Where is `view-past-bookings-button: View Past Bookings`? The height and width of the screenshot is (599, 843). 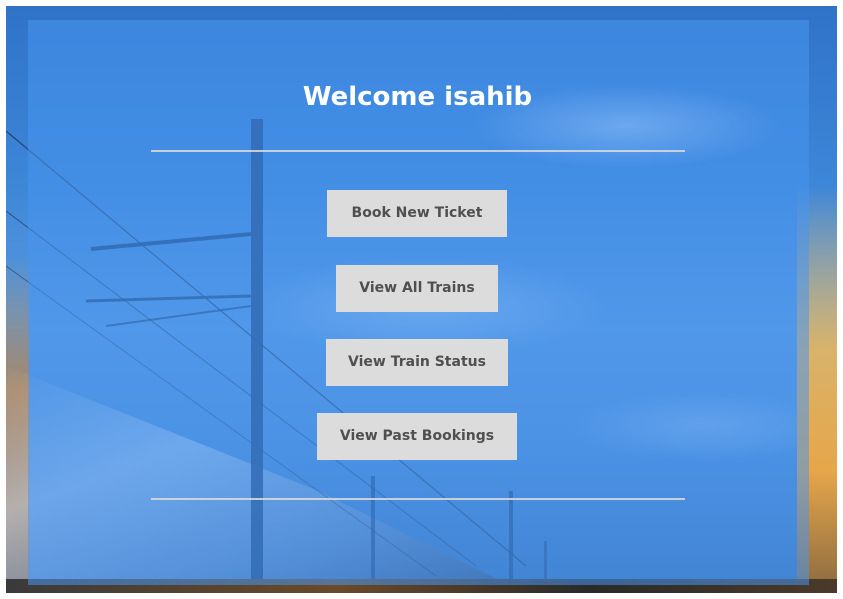
view-past-bookings-button: View Past Bookings is located at coordinates (417, 436).